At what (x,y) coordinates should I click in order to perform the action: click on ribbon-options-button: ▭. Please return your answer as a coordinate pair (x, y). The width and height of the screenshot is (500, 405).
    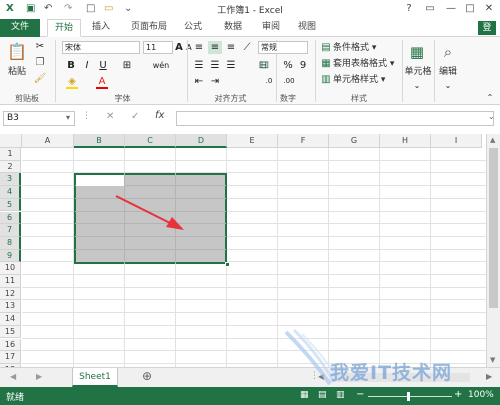
    Looking at the image, I should click on (430, 9).